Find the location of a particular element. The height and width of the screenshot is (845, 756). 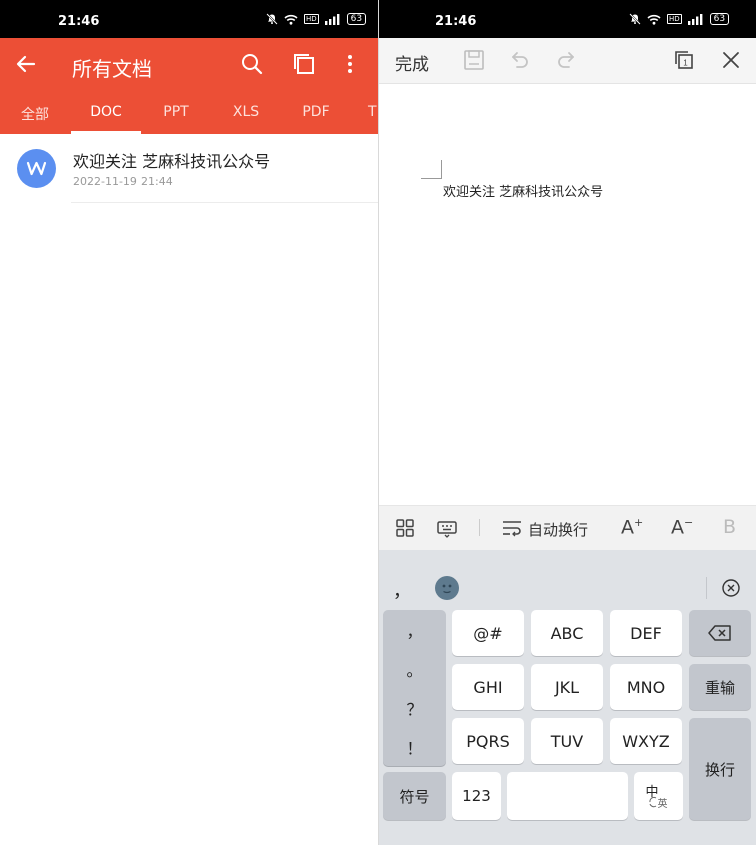

key-jkl: JKL is located at coordinates (567, 687).